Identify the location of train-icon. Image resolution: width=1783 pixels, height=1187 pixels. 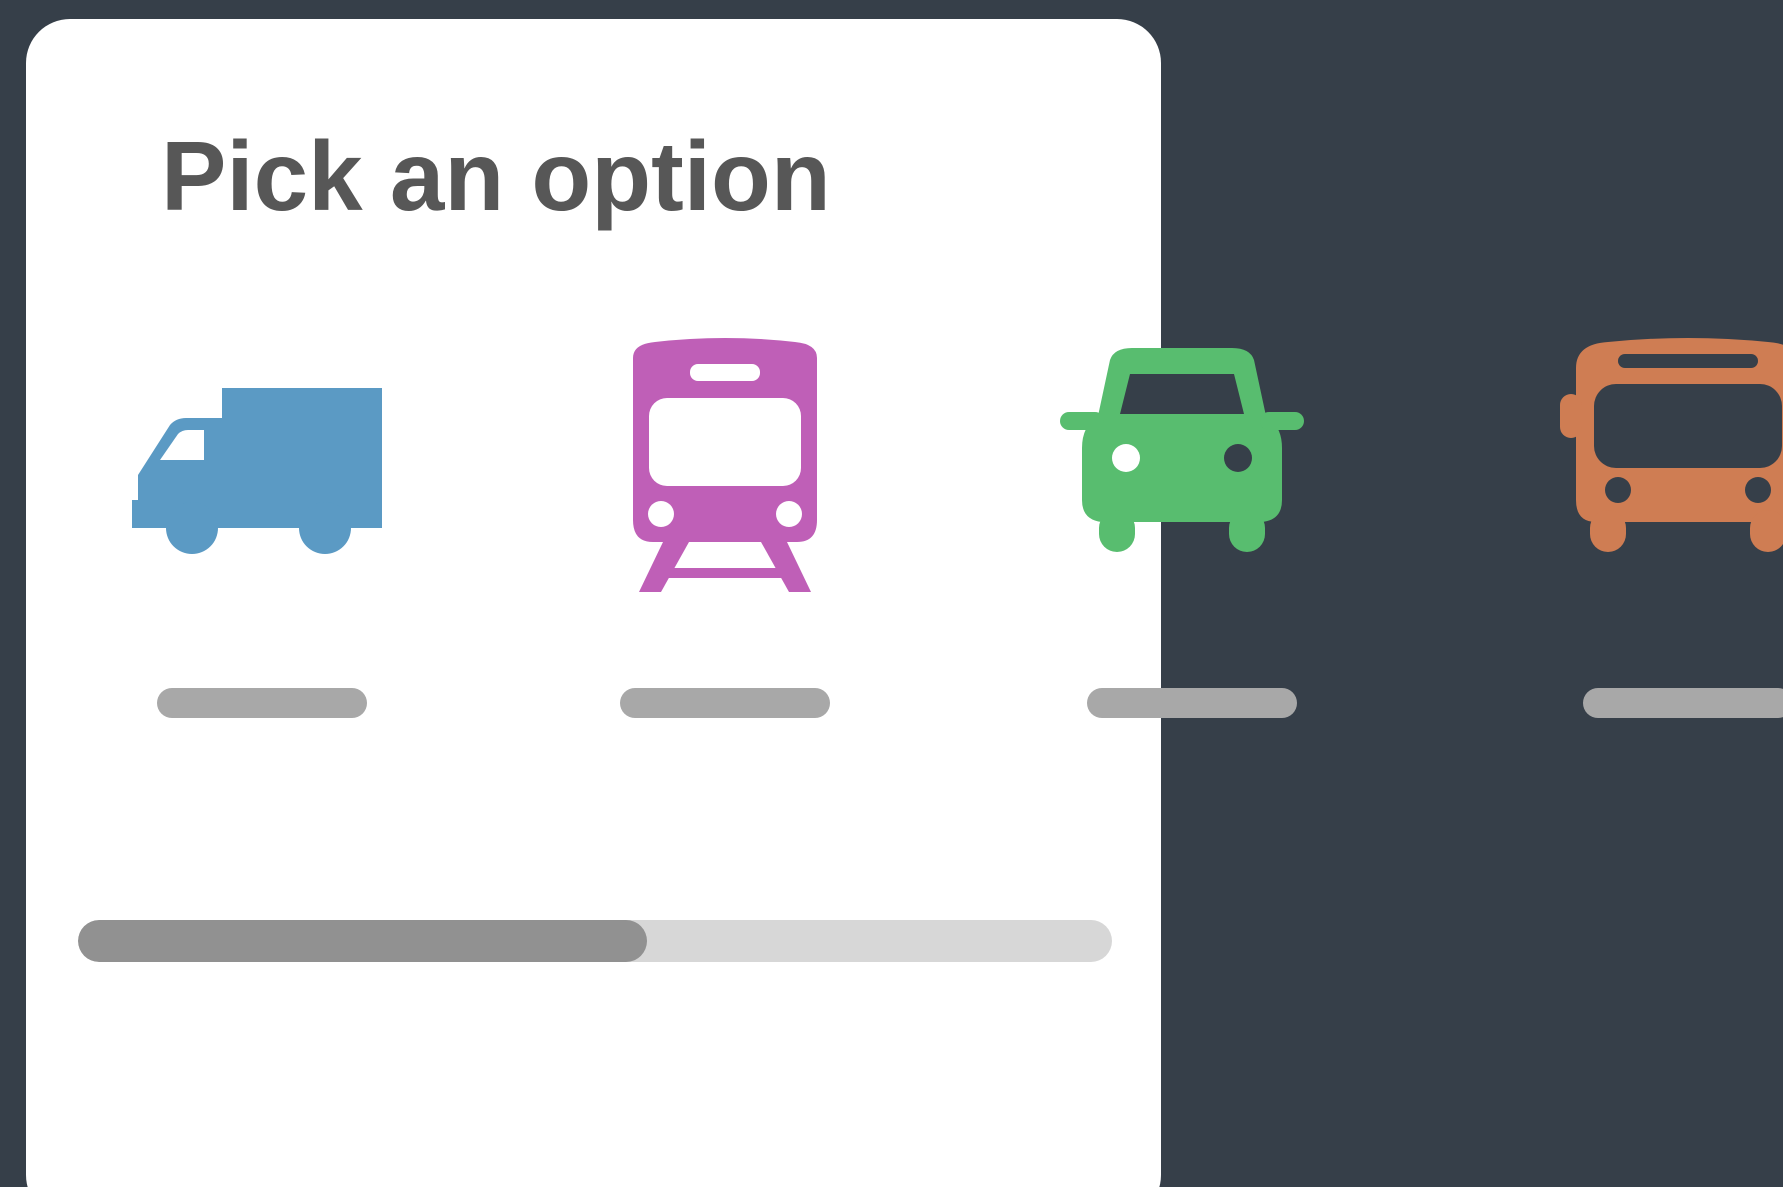
(725, 470).